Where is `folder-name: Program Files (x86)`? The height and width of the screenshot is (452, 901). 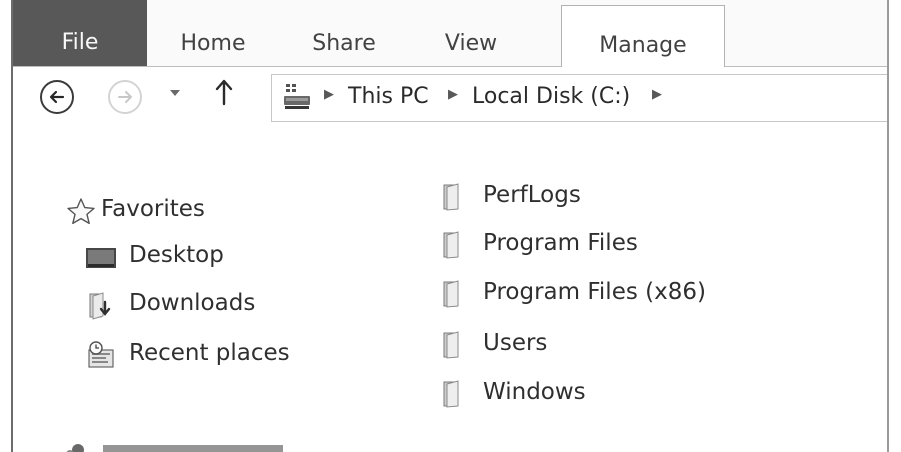
folder-name: Program Files (x86) is located at coordinates (594, 292).